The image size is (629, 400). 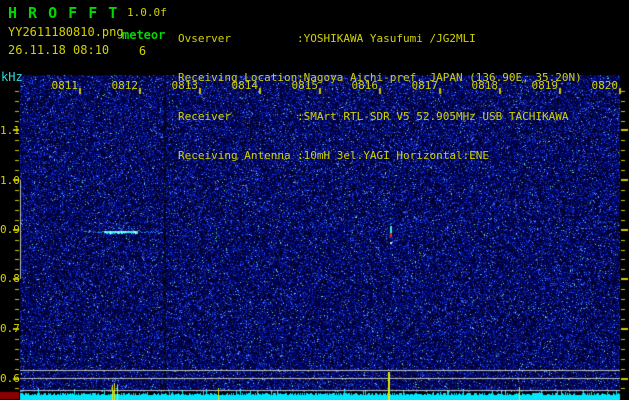 What do you see at coordinates (234, 155) in the screenshot?
I see `antenna-label: Receiving Antenna` at bounding box center [234, 155].